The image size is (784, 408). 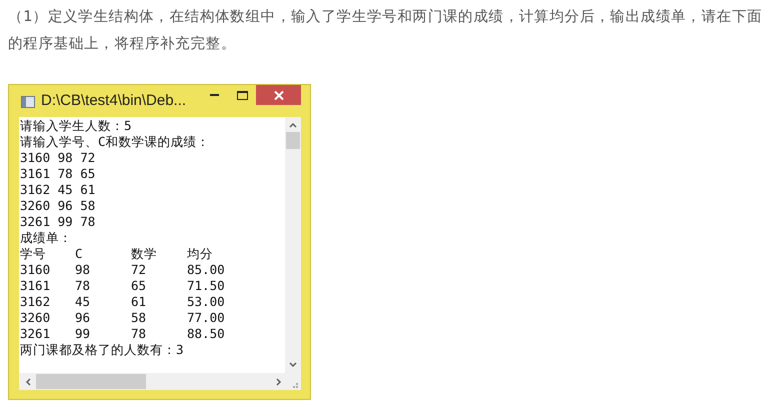 What do you see at coordinates (139, 286) in the screenshot?
I see `console-table-cell-text: 65` at bounding box center [139, 286].